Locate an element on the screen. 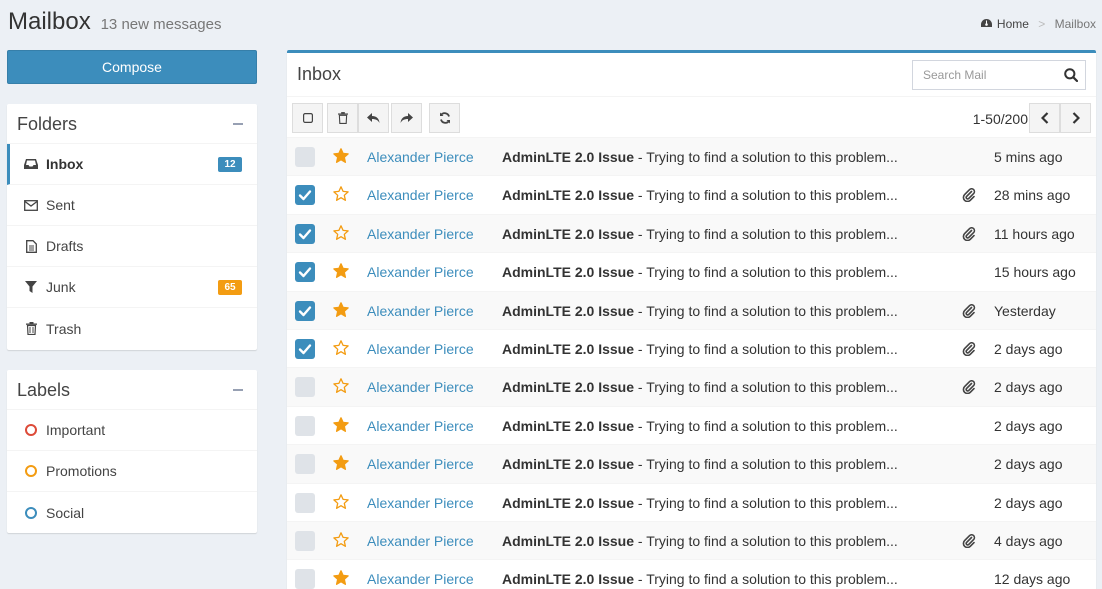  labels-collapse-button is located at coordinates (238, 390).